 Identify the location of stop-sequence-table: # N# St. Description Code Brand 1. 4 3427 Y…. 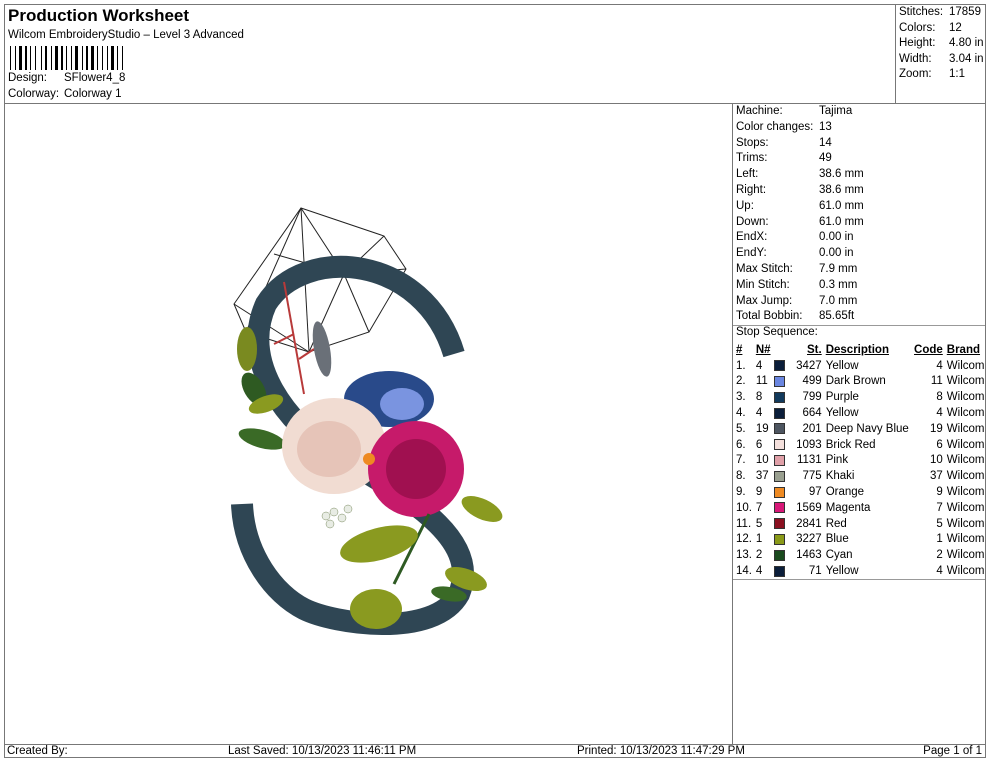
(859, 460).